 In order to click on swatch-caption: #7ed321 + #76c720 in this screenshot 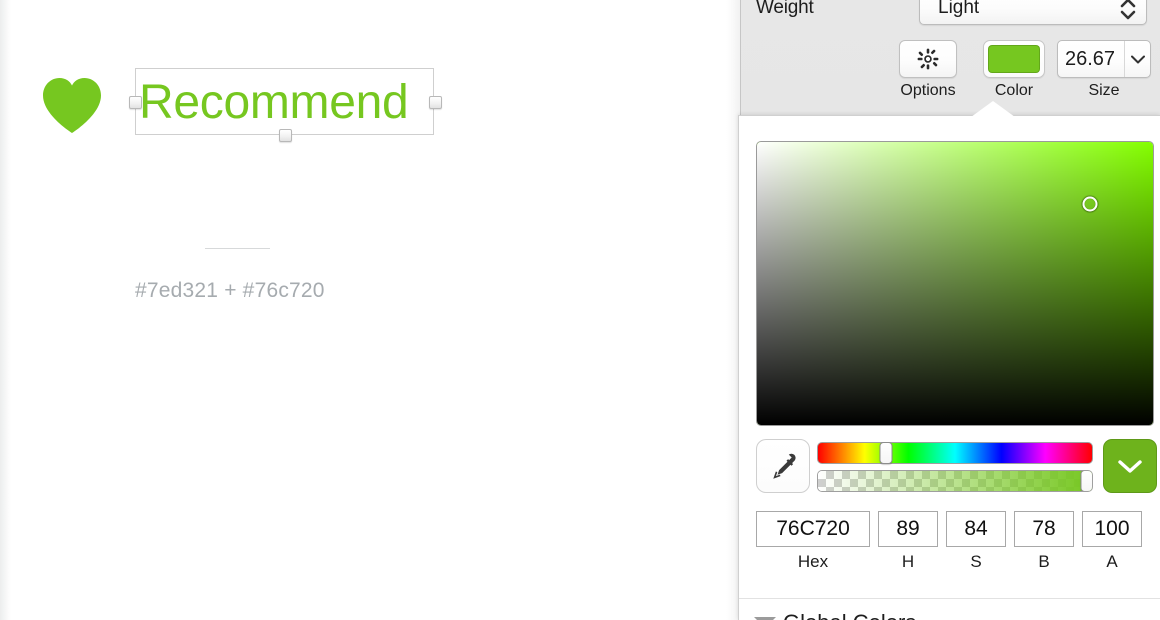, I will do `click(230, 290)`.